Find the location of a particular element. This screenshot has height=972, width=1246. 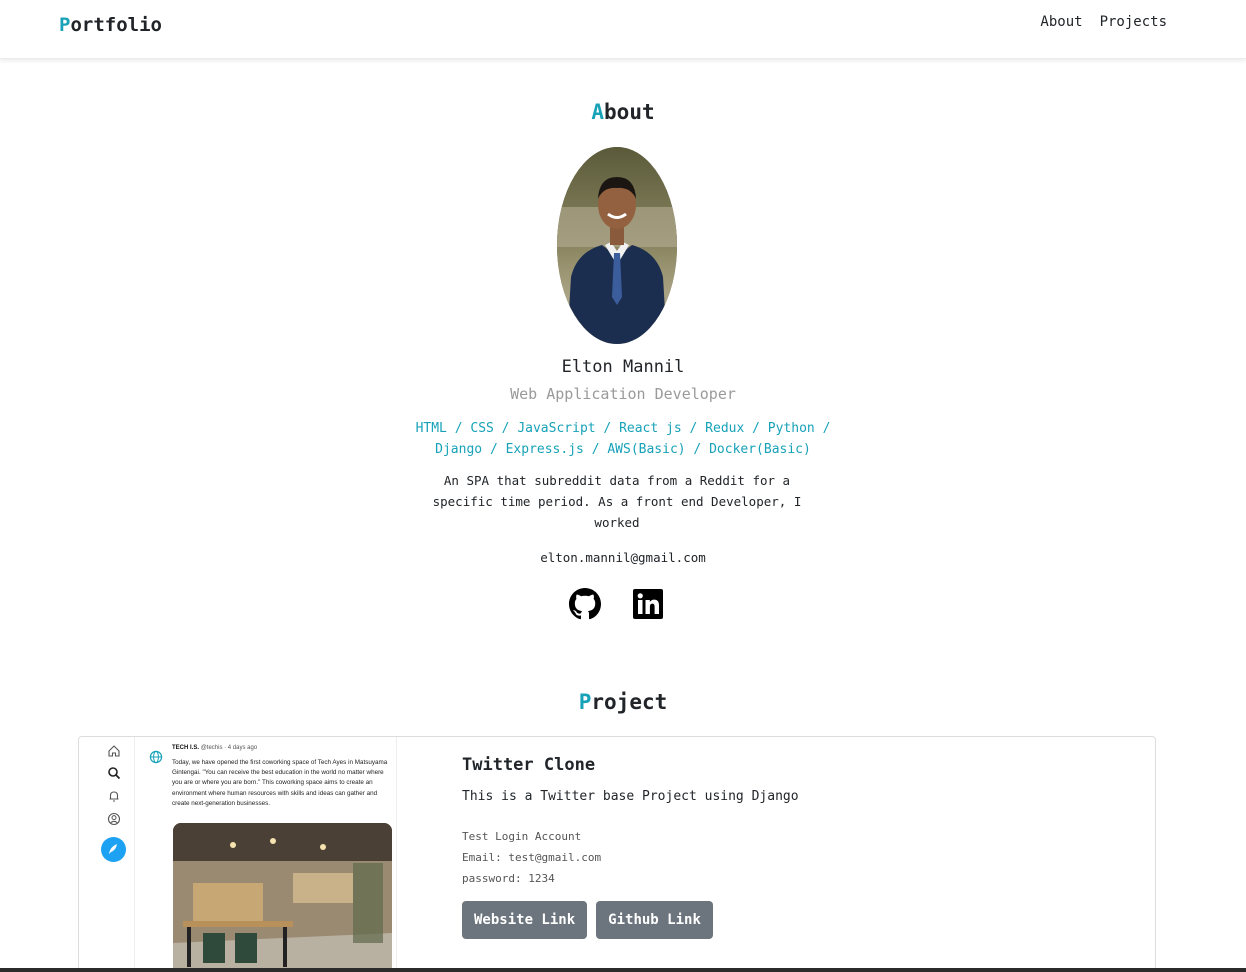

meta-password: password: 1234 is located at coordinates (508, 878).